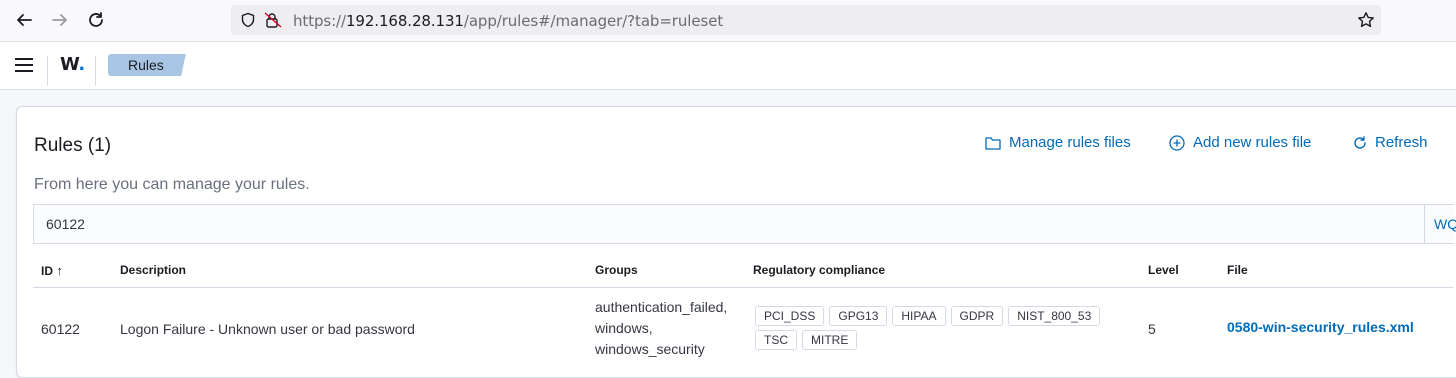 The width and height of the screenshot is (1456, 378). I want to click on page-title: Rules (1), so click(73, 145).